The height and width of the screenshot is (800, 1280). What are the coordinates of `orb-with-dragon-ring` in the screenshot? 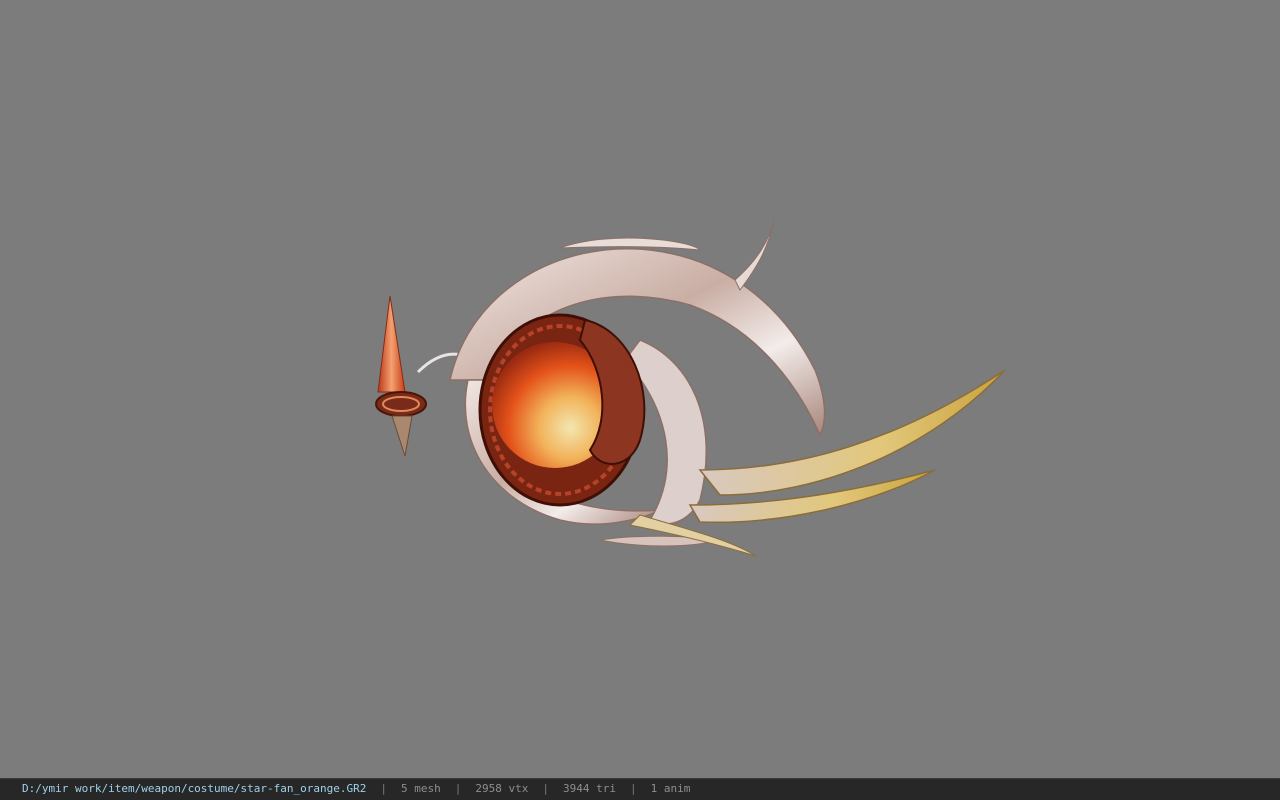 It's located at (562, 410).